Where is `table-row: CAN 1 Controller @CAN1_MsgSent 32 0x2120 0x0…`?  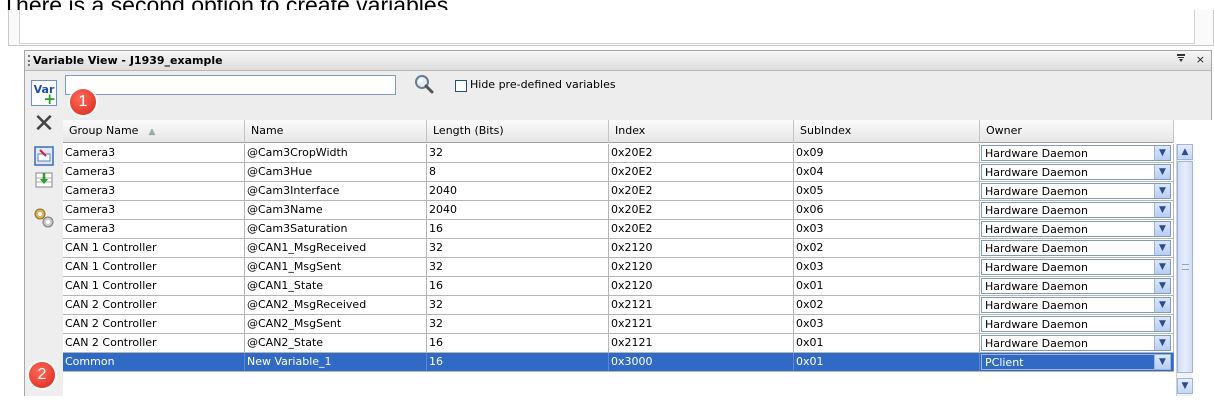
table-row: CAN 1 Controller @CAN1_MsgSent 32 0x2120 0x0… is located at coordinates (618, 267).